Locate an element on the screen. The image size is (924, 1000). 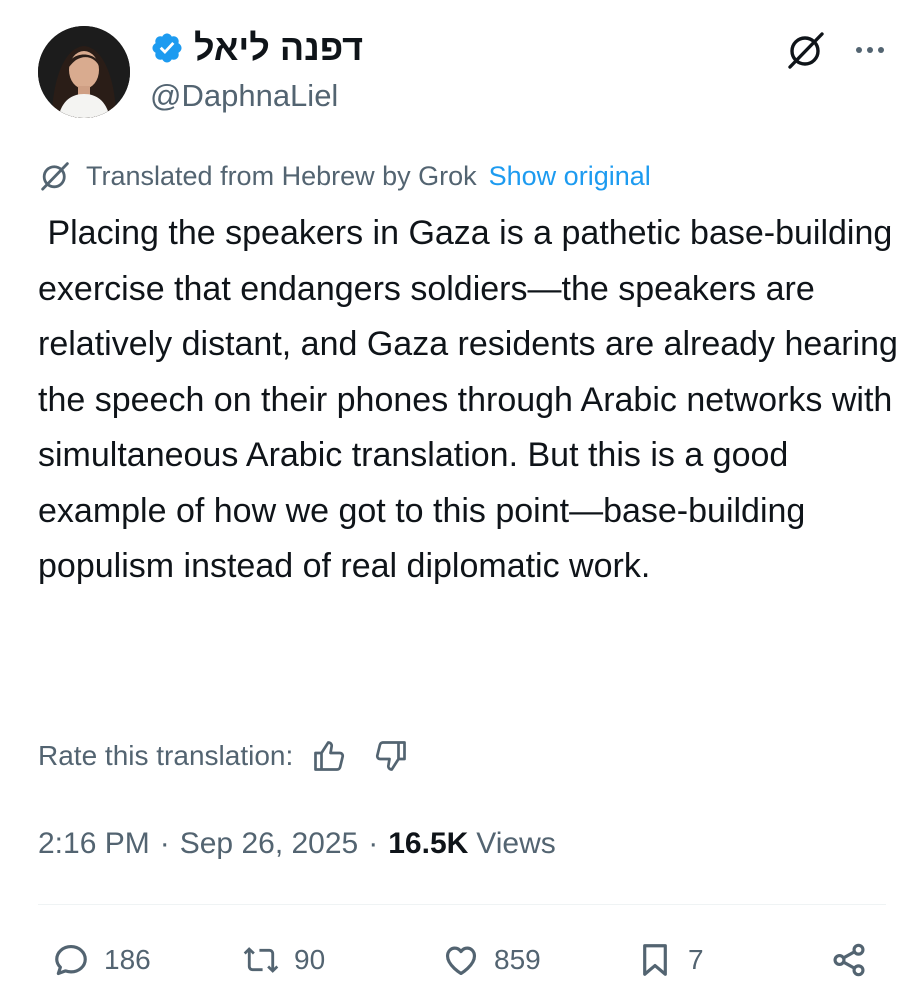
reply-icon is located at coordinates (71, 960).